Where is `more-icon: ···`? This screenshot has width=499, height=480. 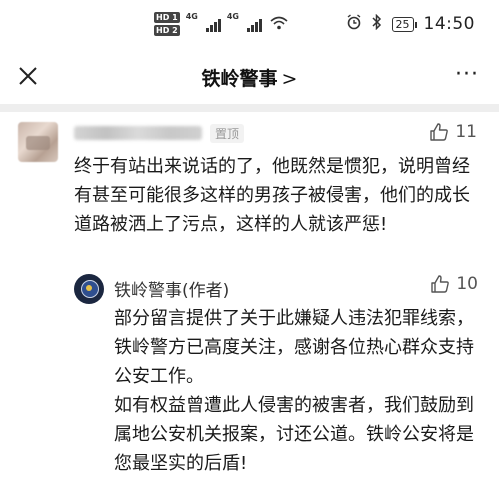
more-icon: ··· is located at coordinates (467, 74).